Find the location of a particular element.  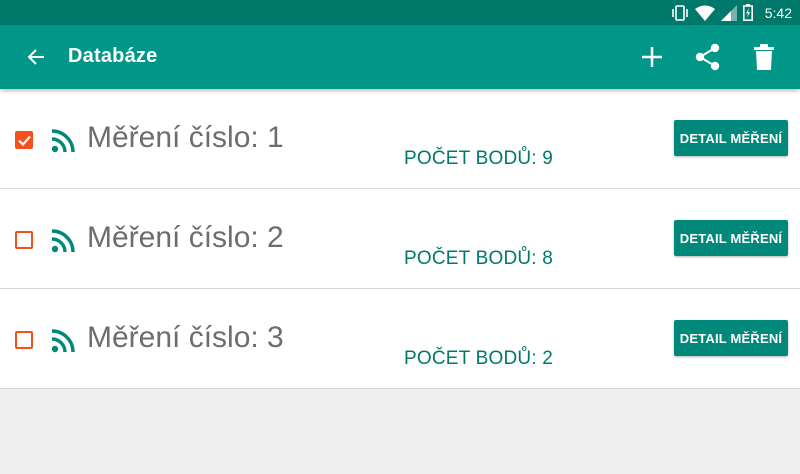

add-icon is located at coordinates (652, 57).